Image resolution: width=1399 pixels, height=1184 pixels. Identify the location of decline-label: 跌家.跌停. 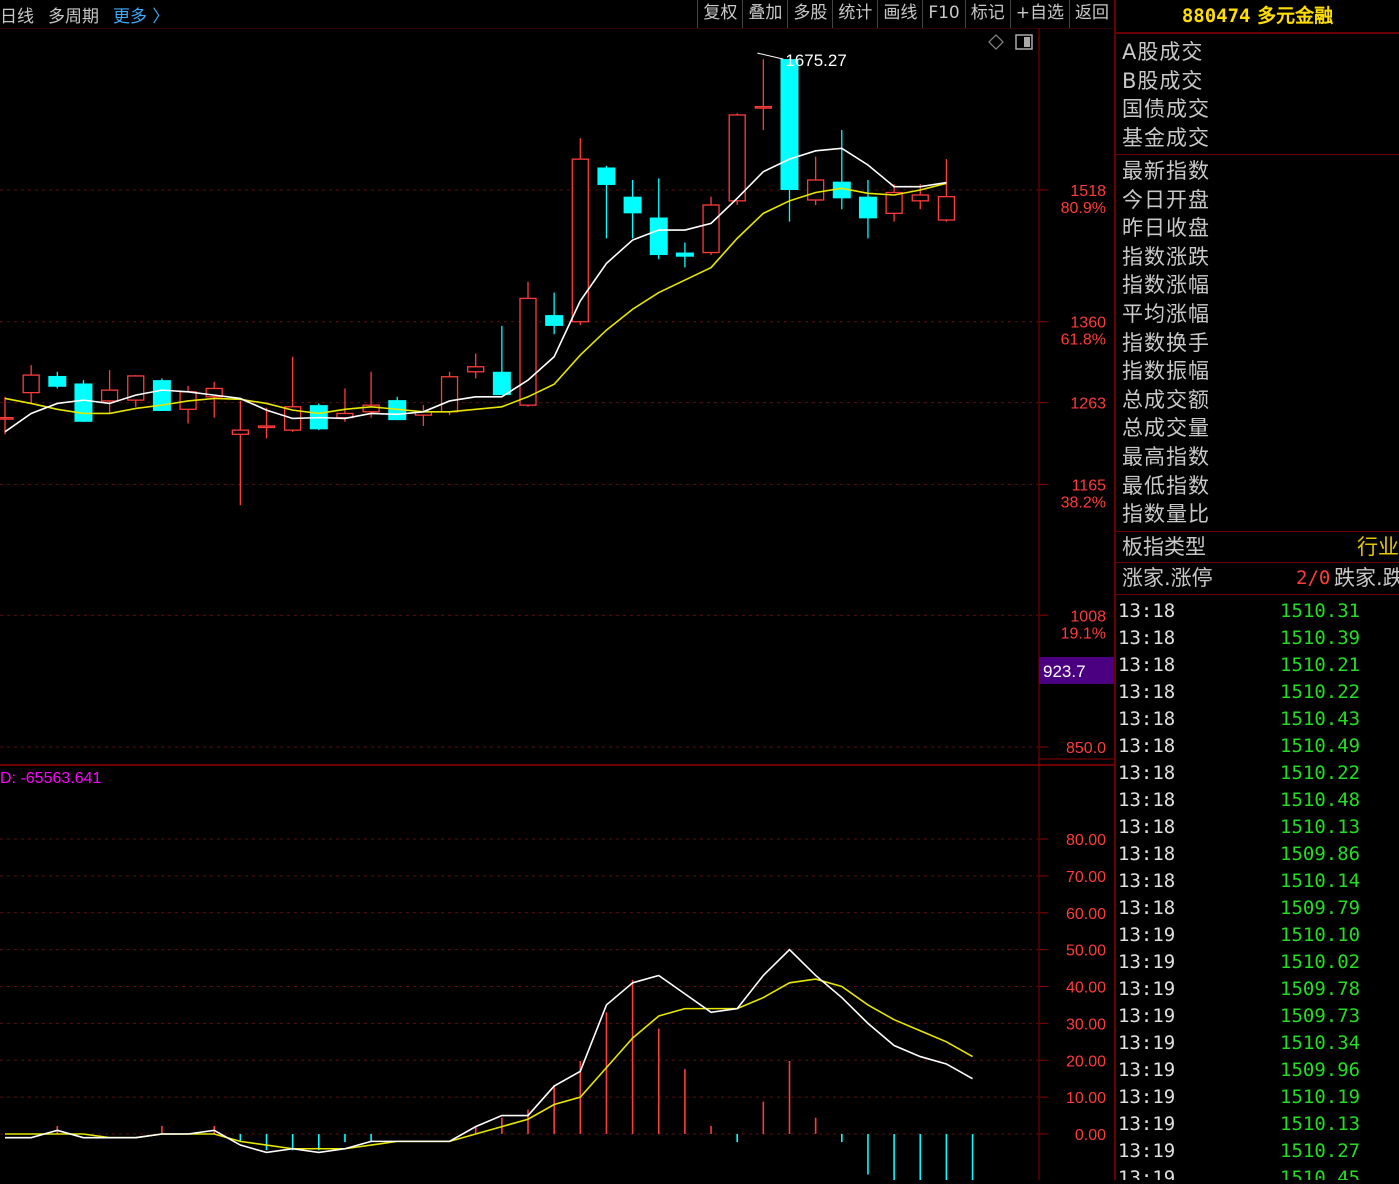
(1366, 577).